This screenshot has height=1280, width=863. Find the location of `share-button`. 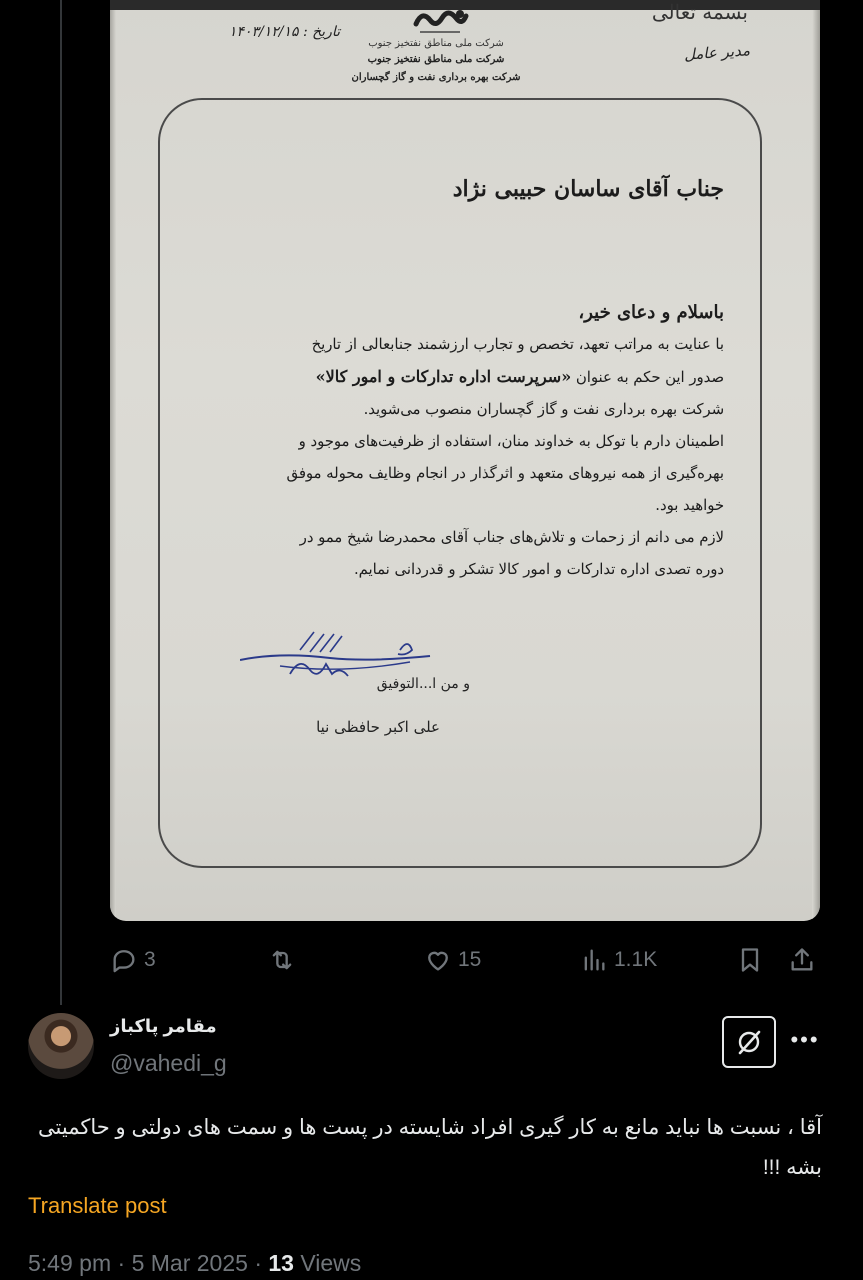

share-button is located at coordinates (802, 960).